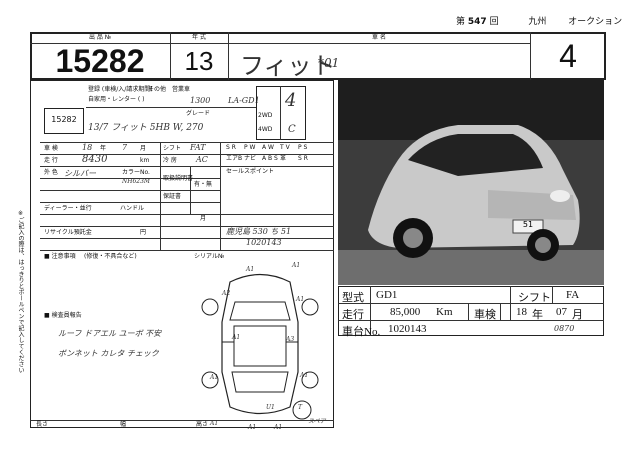 Image resolution: width=640 pixels, height=452 pixels. I want to click on usage-label-3: 営業車, so click(181, 89).